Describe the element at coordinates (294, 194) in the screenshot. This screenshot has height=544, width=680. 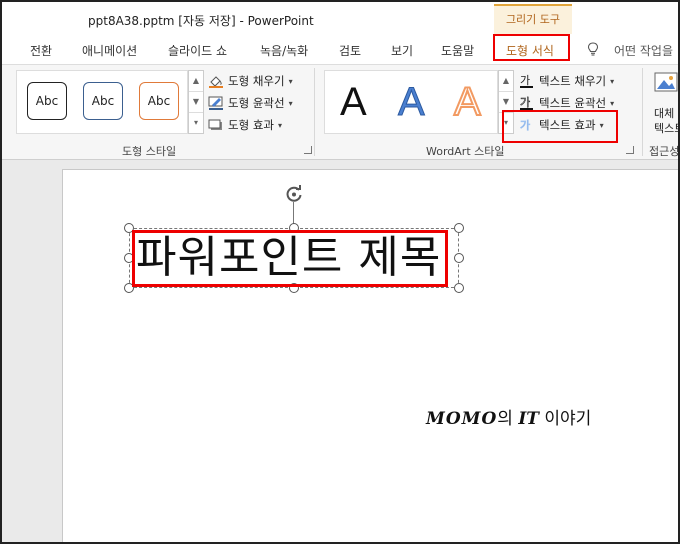
I see `rotate-handle-icon` at that location.